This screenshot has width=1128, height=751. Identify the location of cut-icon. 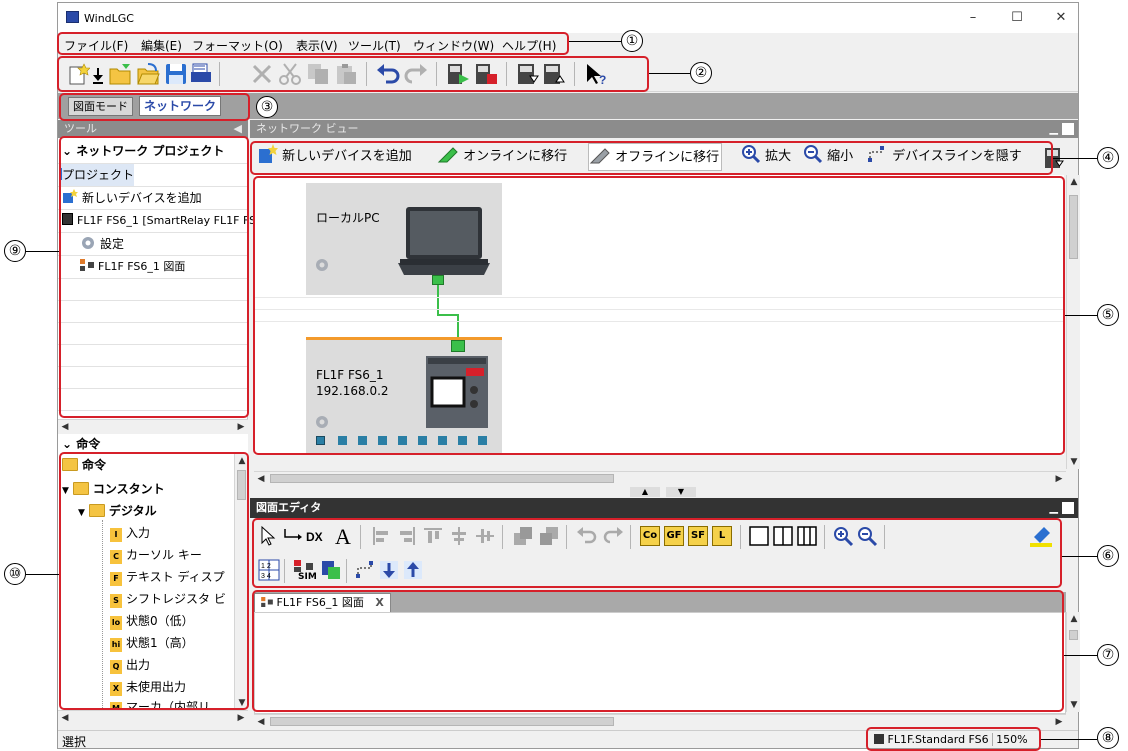
(290, 74).